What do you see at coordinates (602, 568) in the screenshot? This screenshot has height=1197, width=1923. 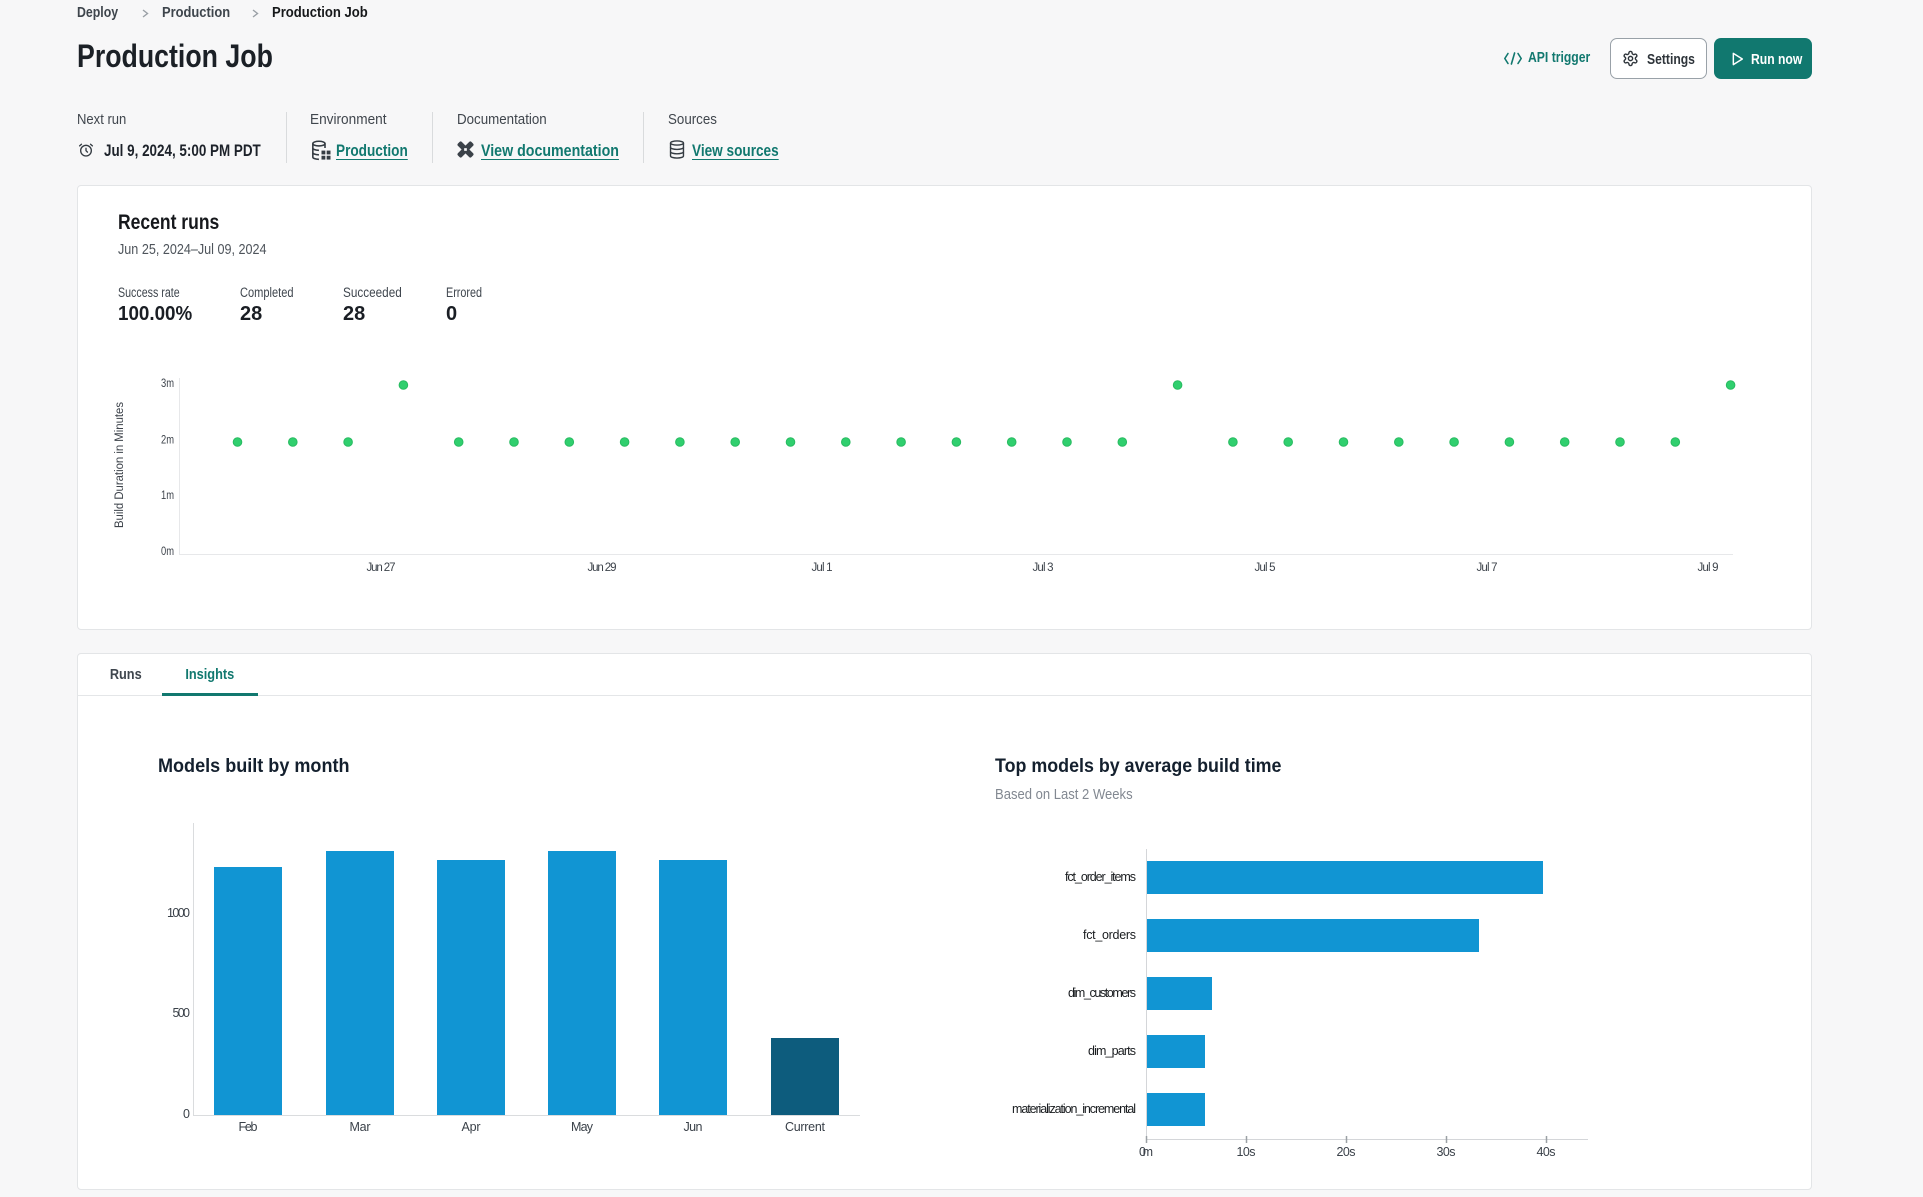 I see `svg-text: Jun 29` at bounding box center [602, 568].